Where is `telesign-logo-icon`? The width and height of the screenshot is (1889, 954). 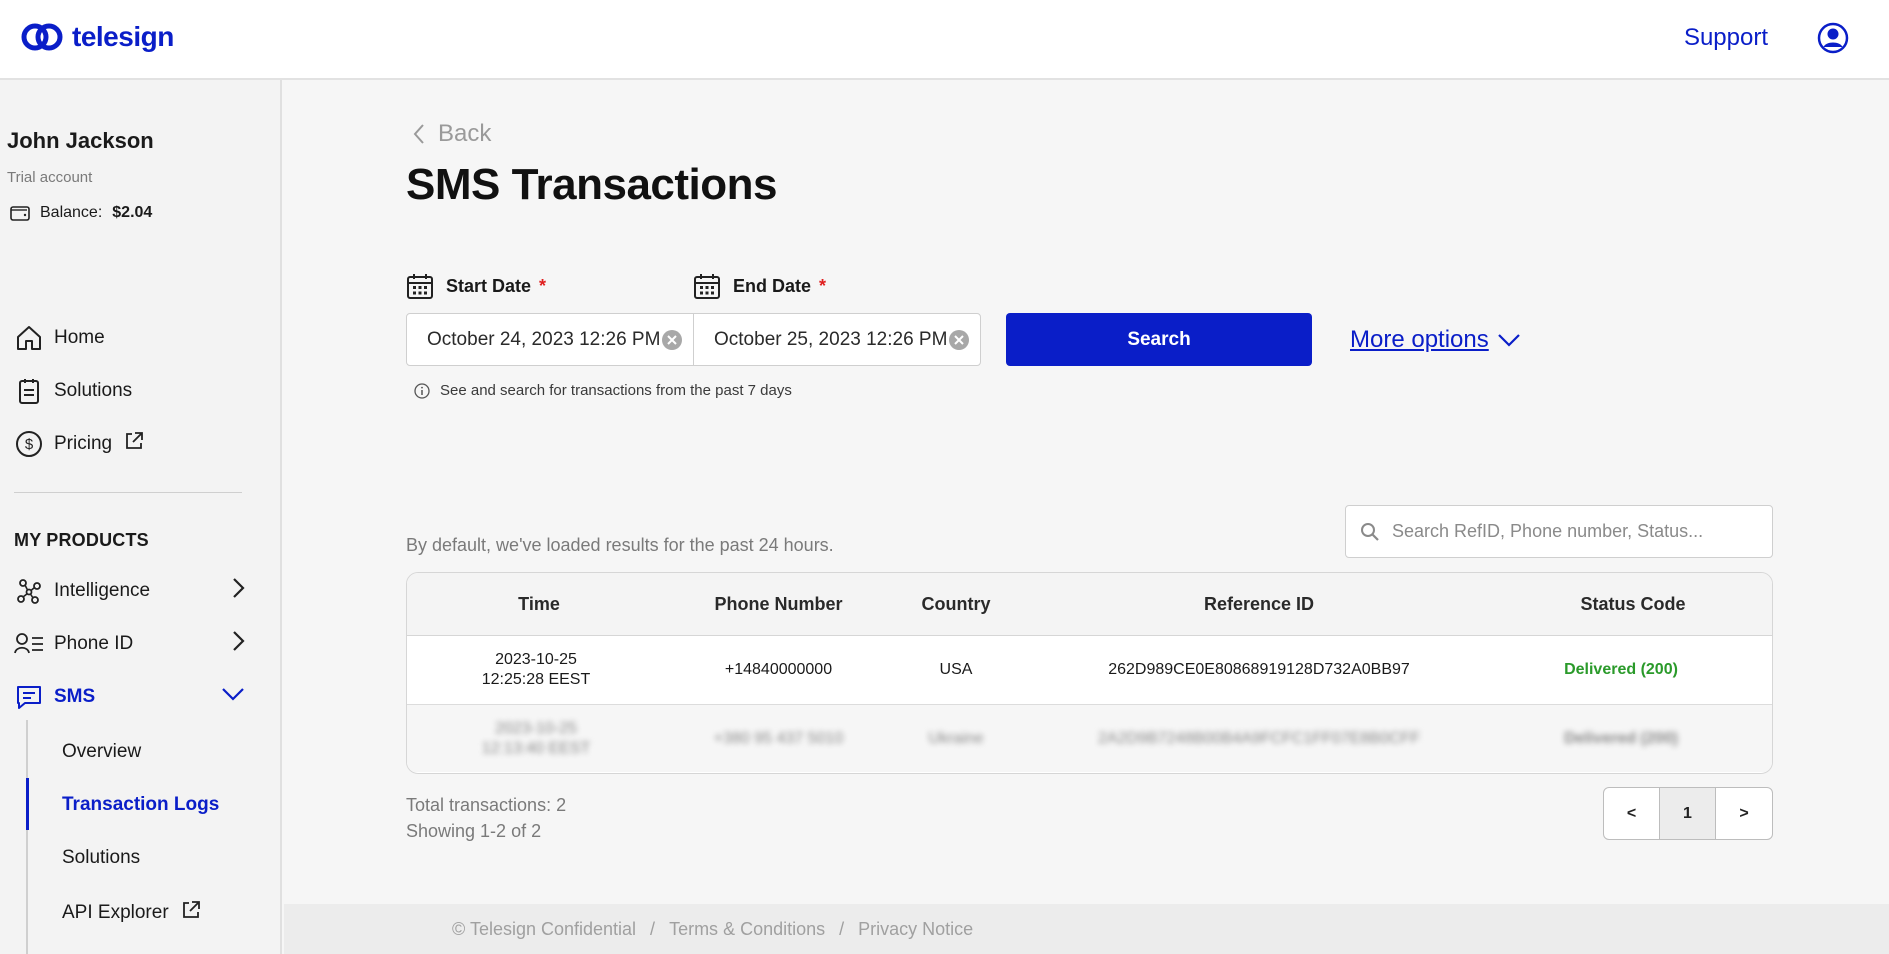
telesign-logo-icon is located at coordinates (42, 37).